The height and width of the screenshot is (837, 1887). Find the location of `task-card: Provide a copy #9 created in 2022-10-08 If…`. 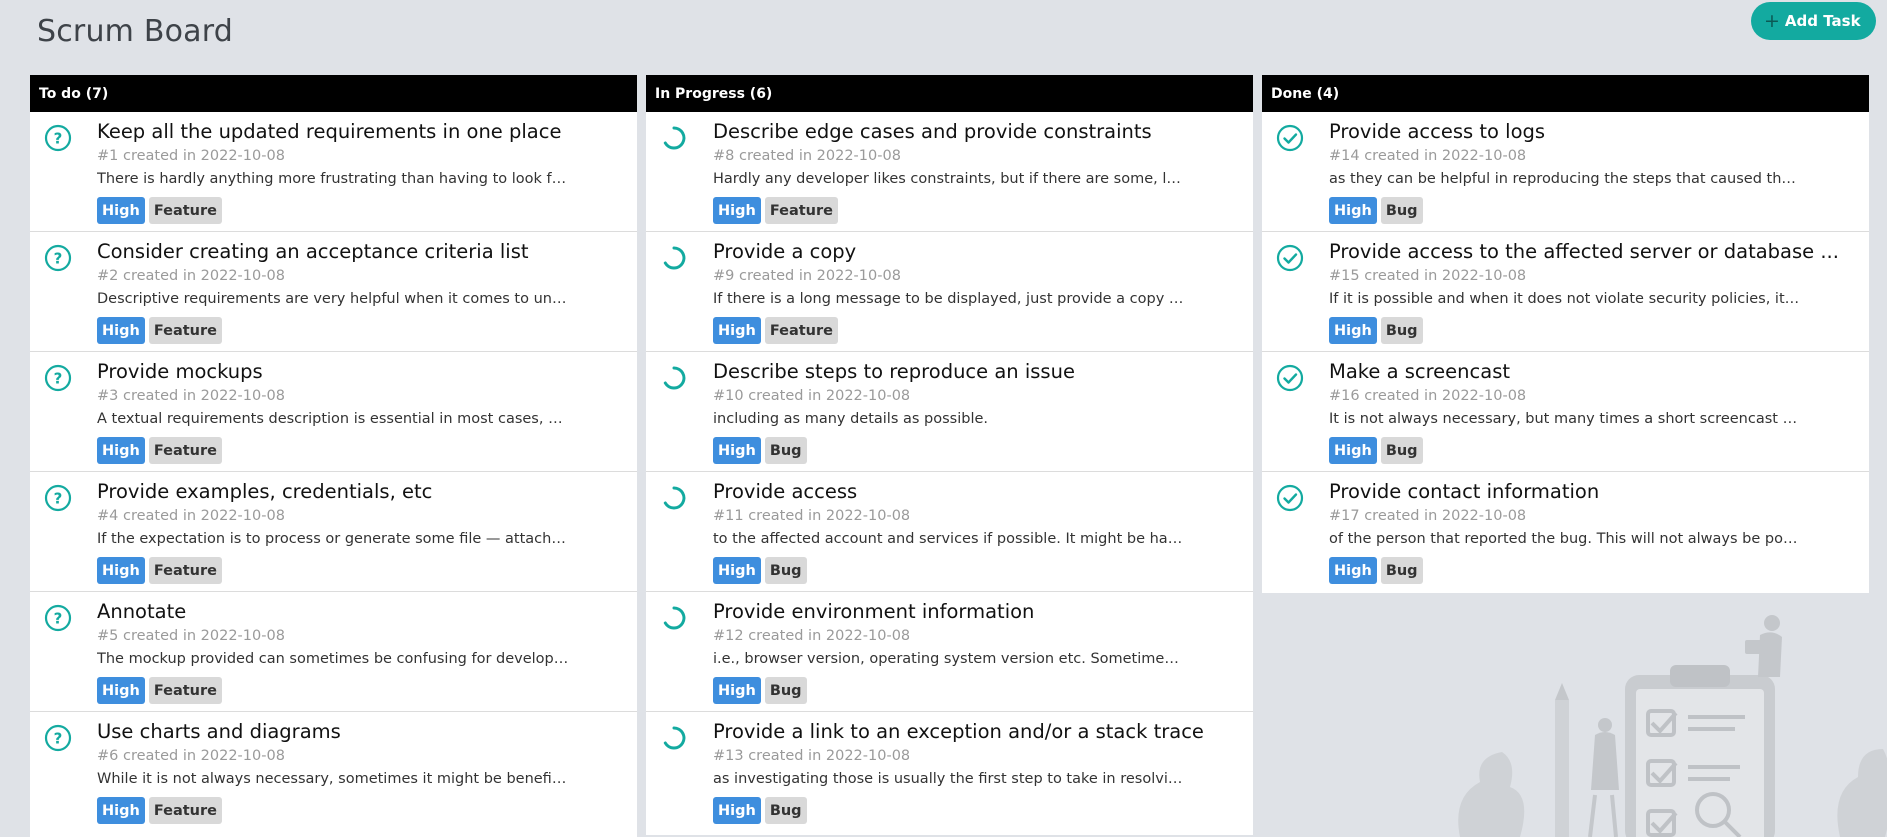

task-card: Provide a copy #9 created in 2022-10-08 If… is located at coordinates (949, 292).